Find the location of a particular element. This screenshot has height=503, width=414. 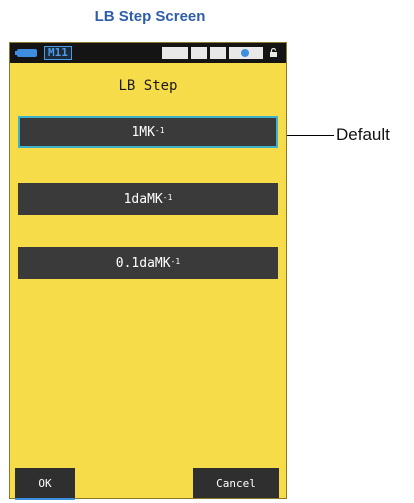

battery-icon is located at coordinates (26, 53).